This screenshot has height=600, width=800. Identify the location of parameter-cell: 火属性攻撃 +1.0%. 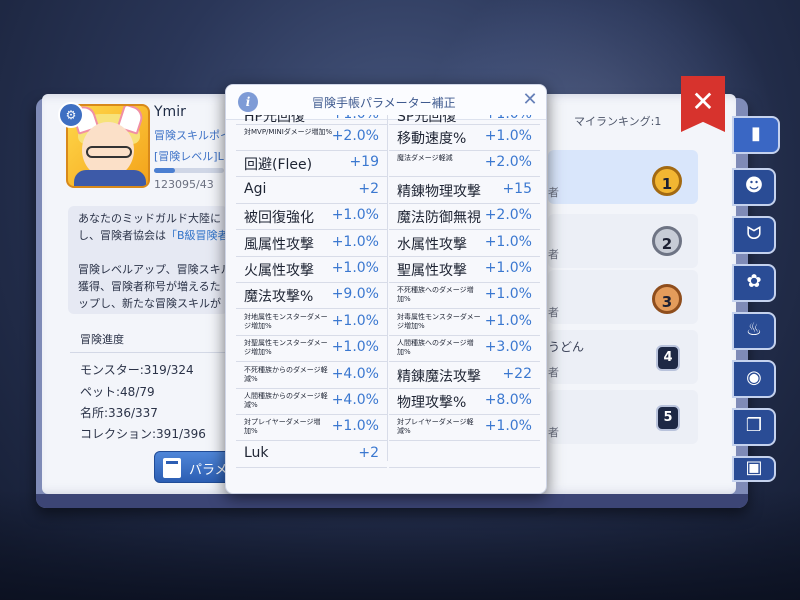
(311, 270).